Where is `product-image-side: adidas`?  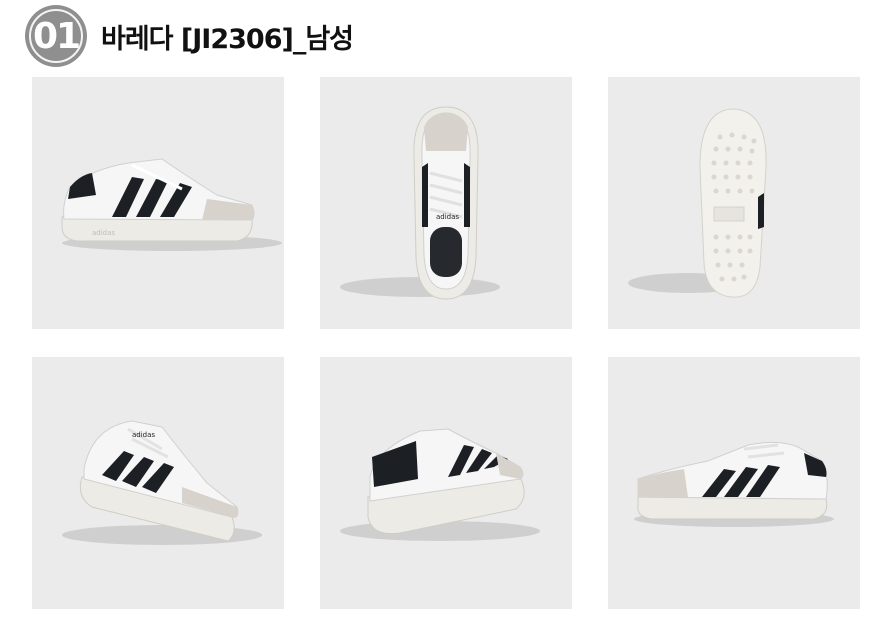 product-image-side: adidas is located at coordinates (158, 203).